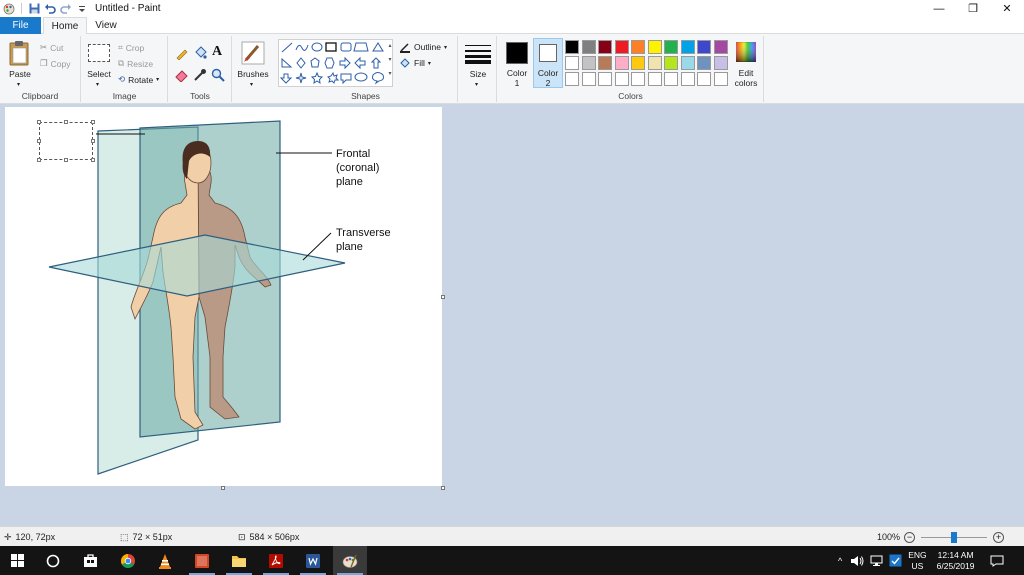 Image resolution: width=1024 pixels, height=575 pixels. What do you see at coordinates (50, 9) in the screenshot?
I see `undo-icon` at bounding box center [50, 9].